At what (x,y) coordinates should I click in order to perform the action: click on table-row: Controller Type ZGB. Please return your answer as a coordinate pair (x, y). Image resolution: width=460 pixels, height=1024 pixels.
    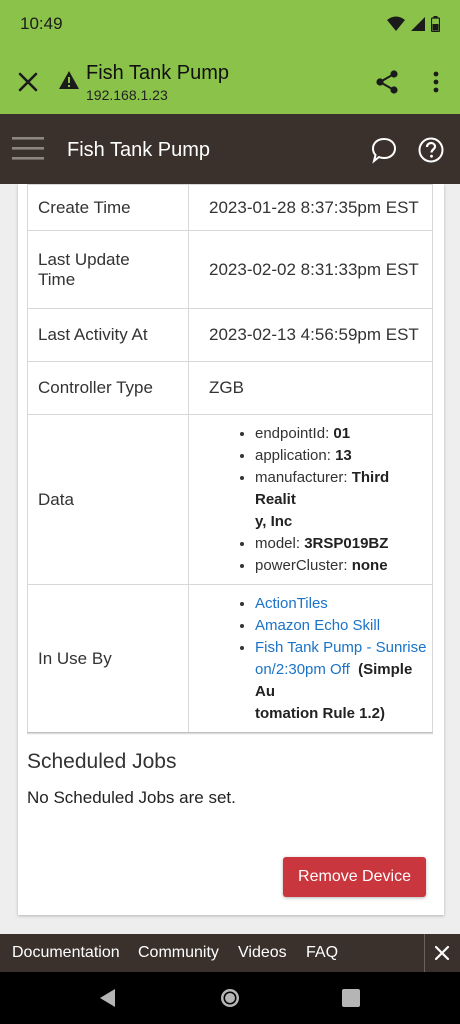
    Looking at the image, I should click on (230, 388).